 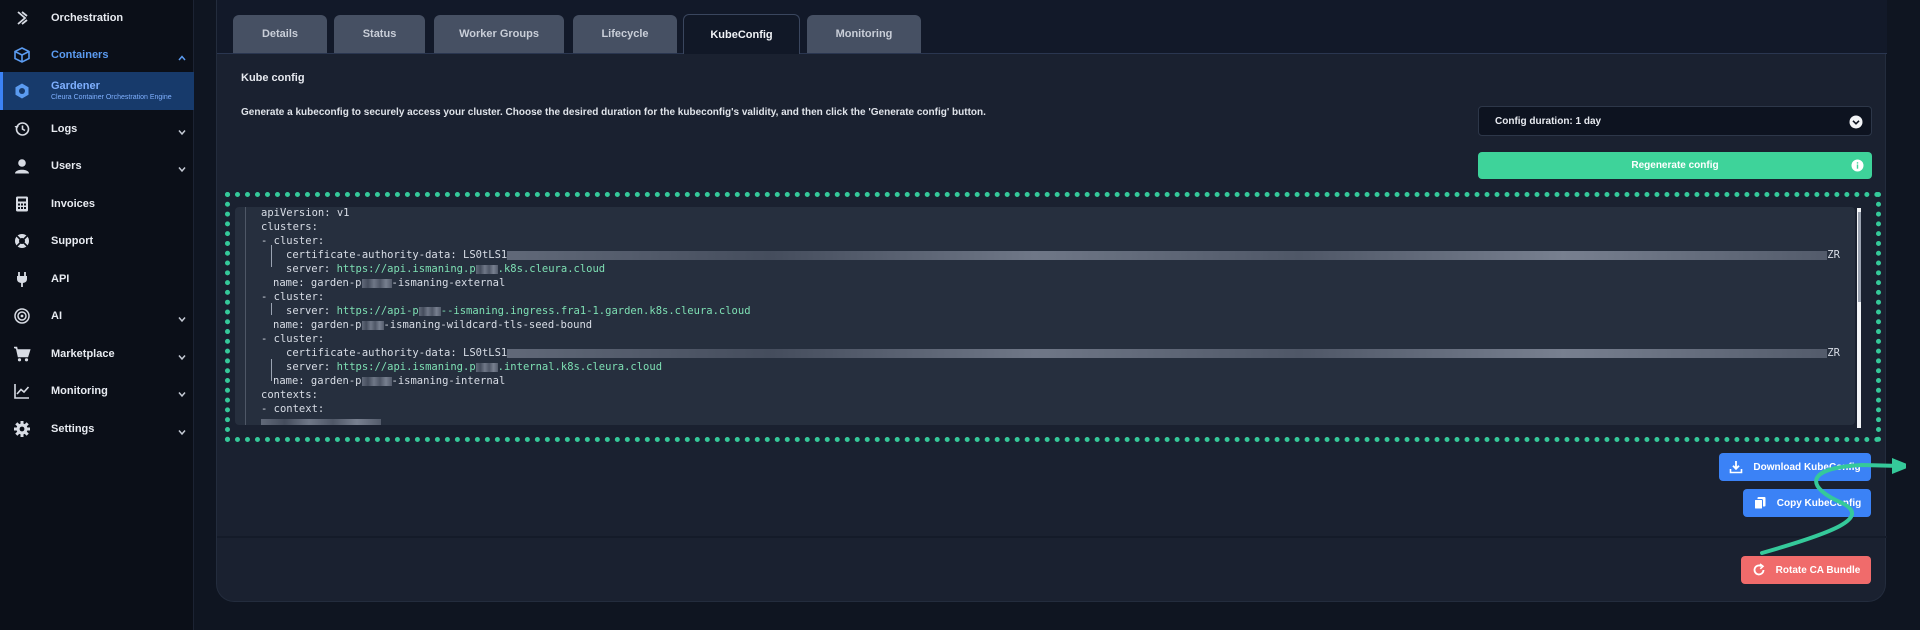 What do you see at coordinates (273, 78) in the screenshot?
I see `section-title: Kube config` at bounding box center [273, 78].